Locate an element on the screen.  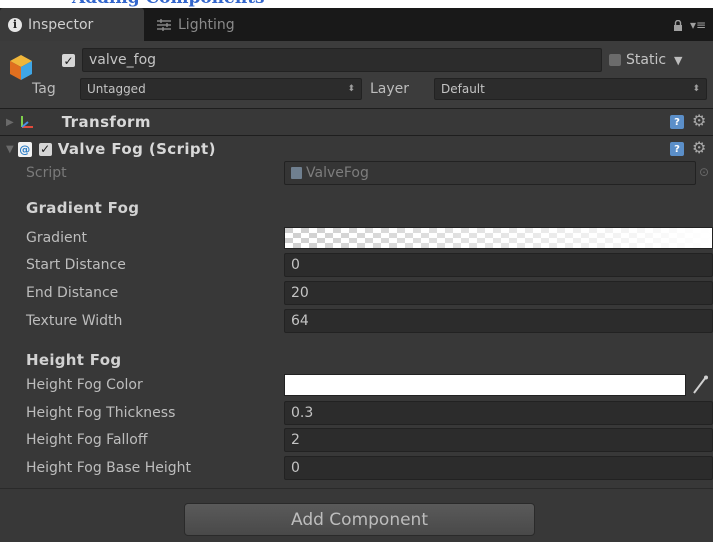
script-field: ValveFog is located at coordinates (490, 173).